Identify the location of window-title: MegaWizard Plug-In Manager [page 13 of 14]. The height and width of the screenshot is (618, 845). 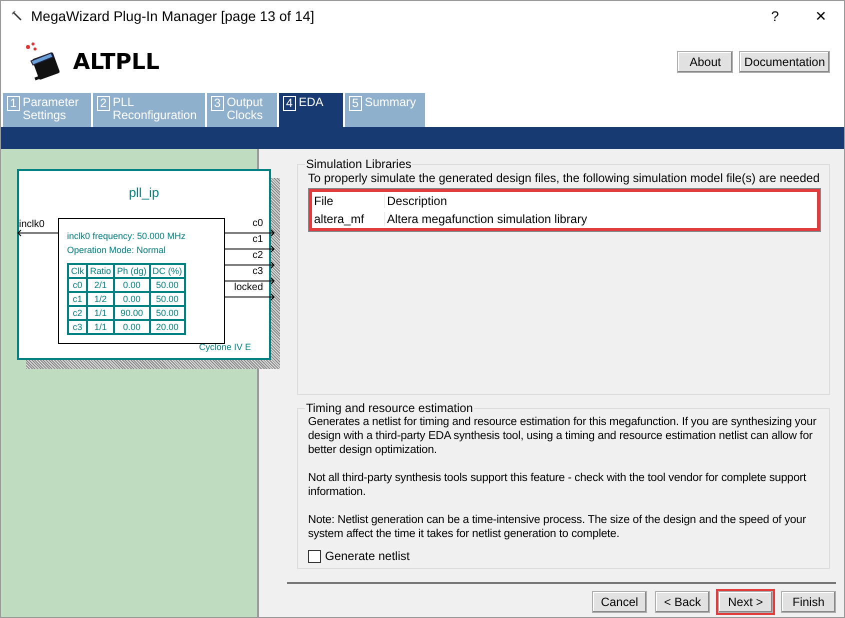
(172, 16).